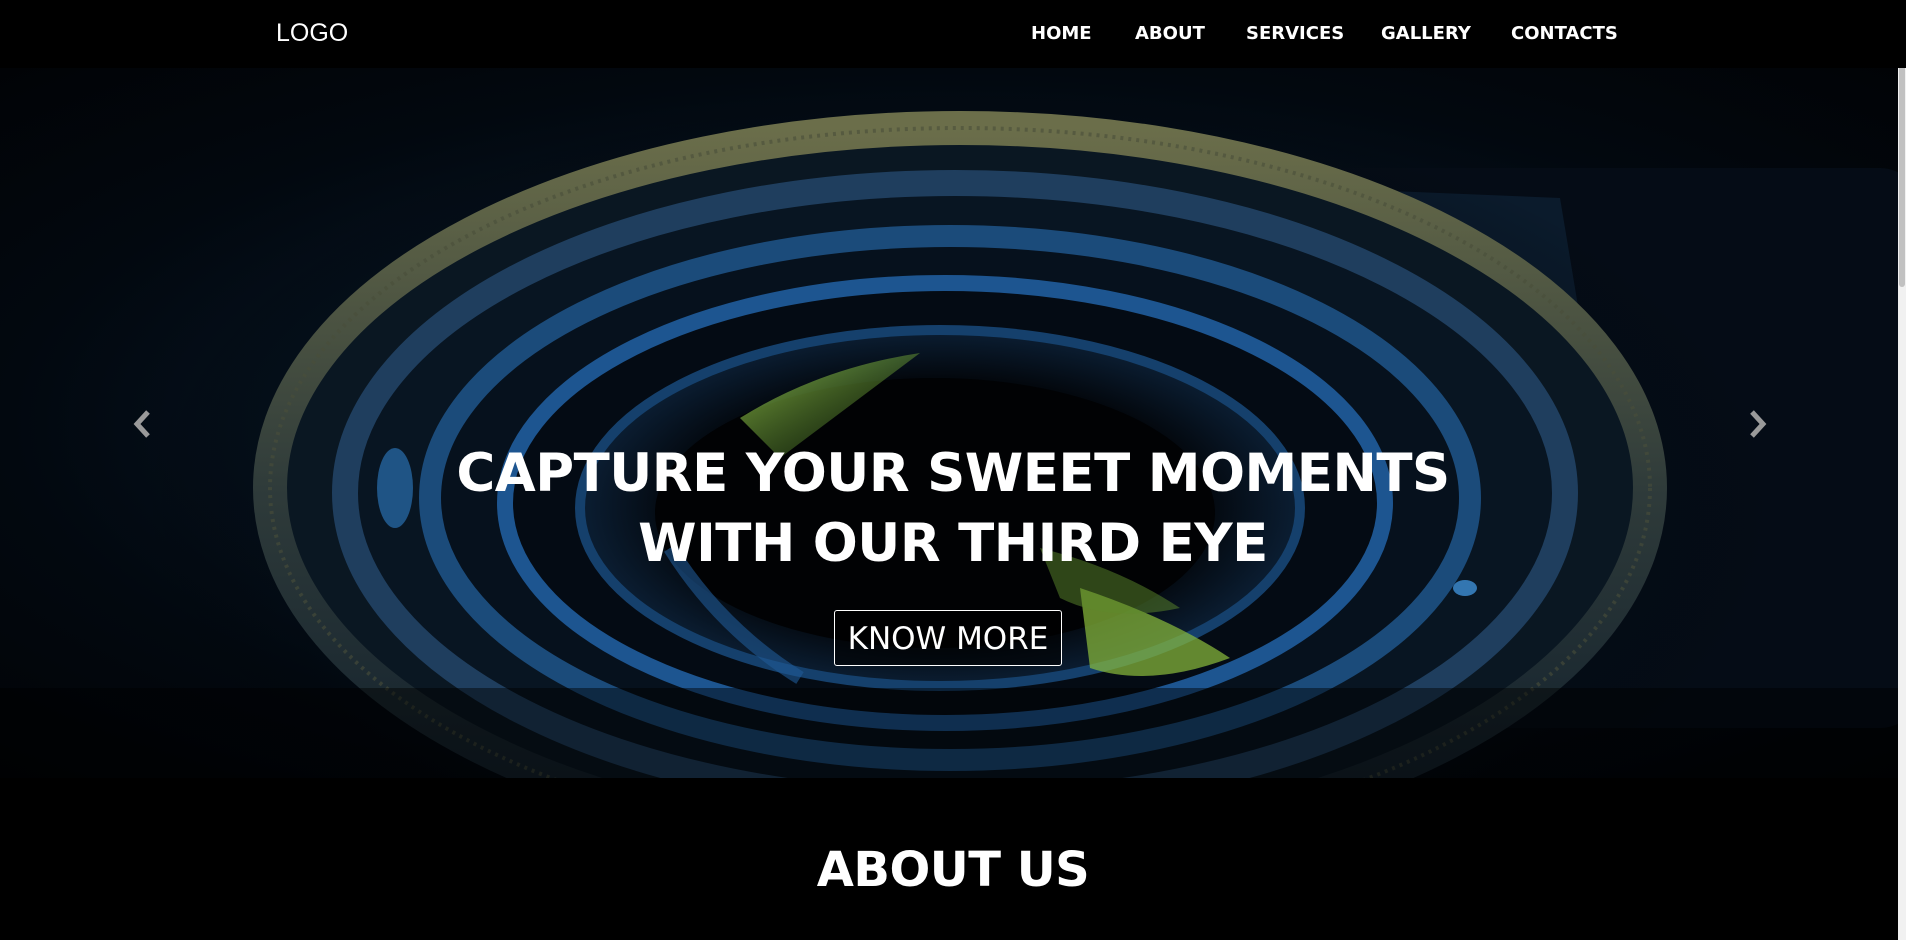 The width and height of the screenshot is (1906, 940). I want to click on nav-item-contacts: CONTACTS, so click(1564, 34).